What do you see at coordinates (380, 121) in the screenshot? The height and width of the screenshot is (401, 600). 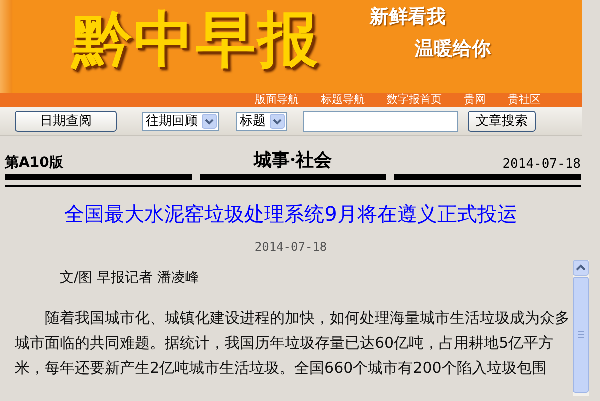 I see `search-field` at bounding box center [380, 121].